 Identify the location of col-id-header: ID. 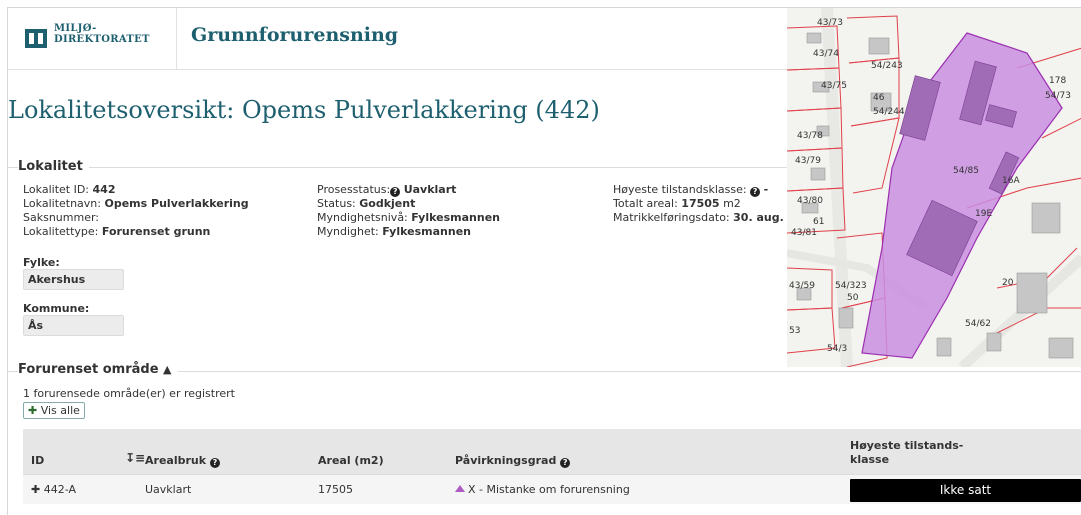
(37, 460).